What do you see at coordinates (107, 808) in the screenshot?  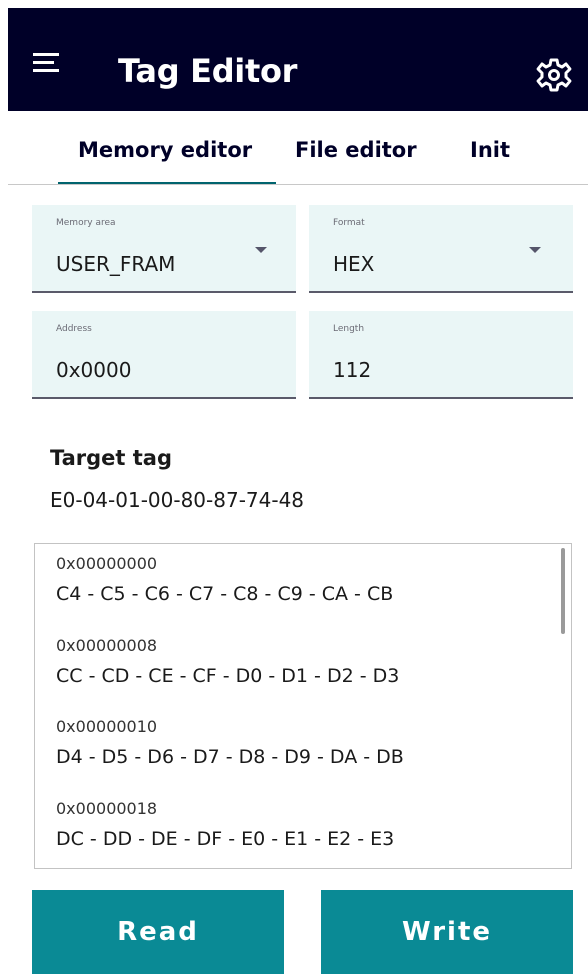 I see `memory-row-address: 0x00000018` at bounding box center [107, 808].